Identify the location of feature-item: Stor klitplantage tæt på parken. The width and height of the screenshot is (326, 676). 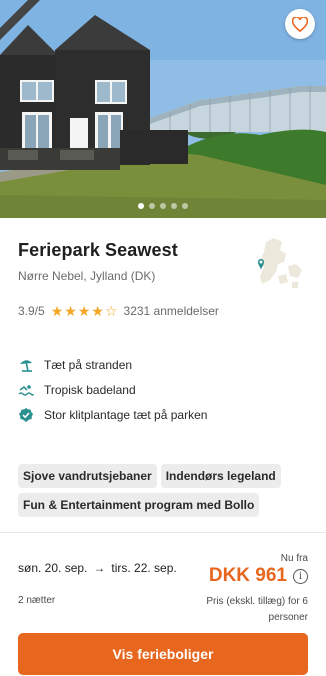
(112, 414).